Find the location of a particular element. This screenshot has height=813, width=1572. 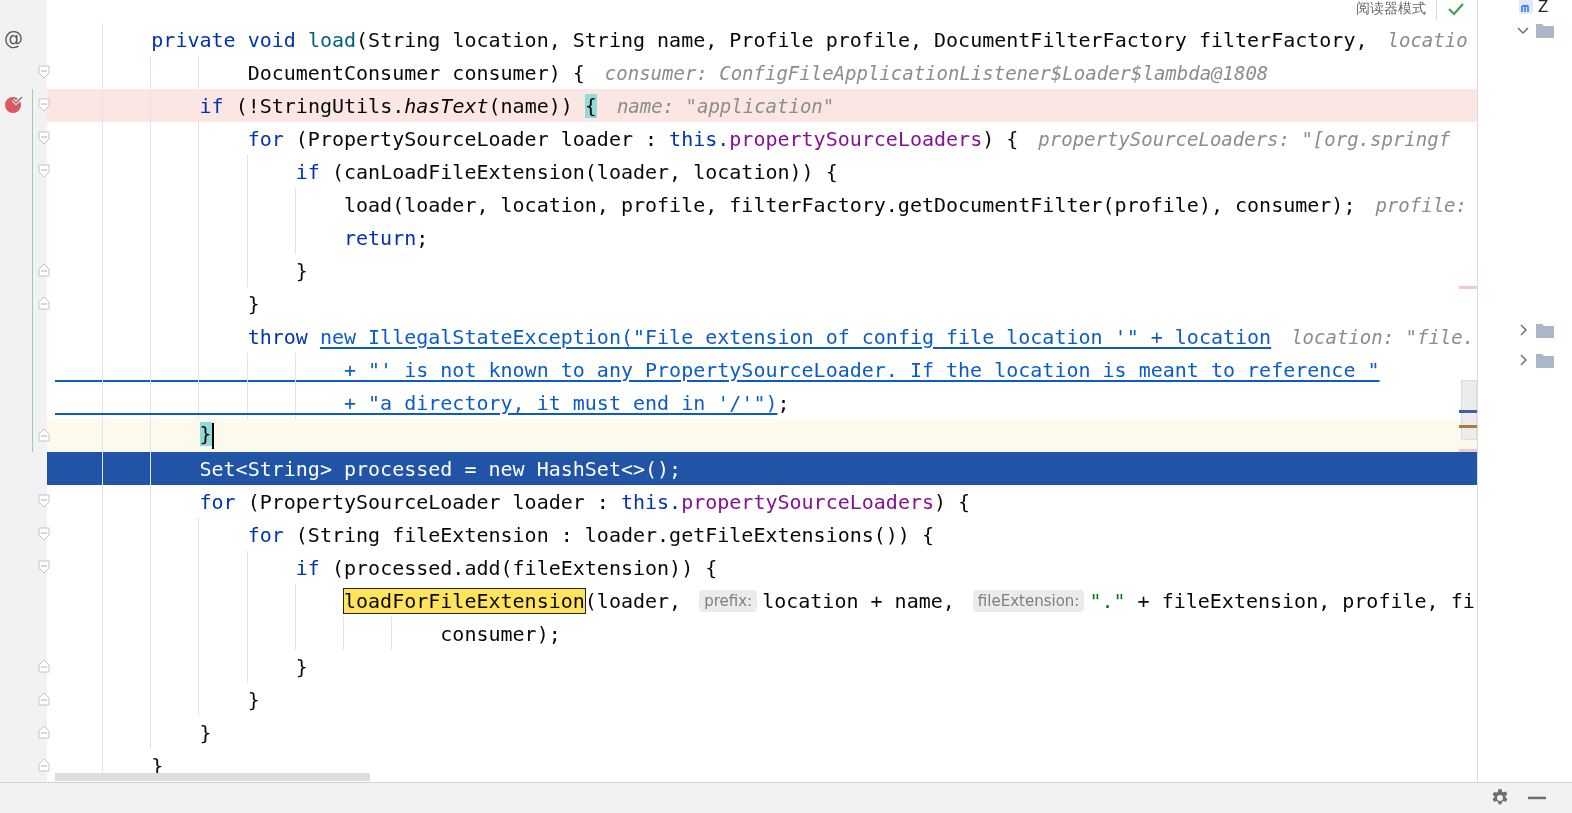

inline-value-hint: name: "application" is located at coordinates (725, 105).